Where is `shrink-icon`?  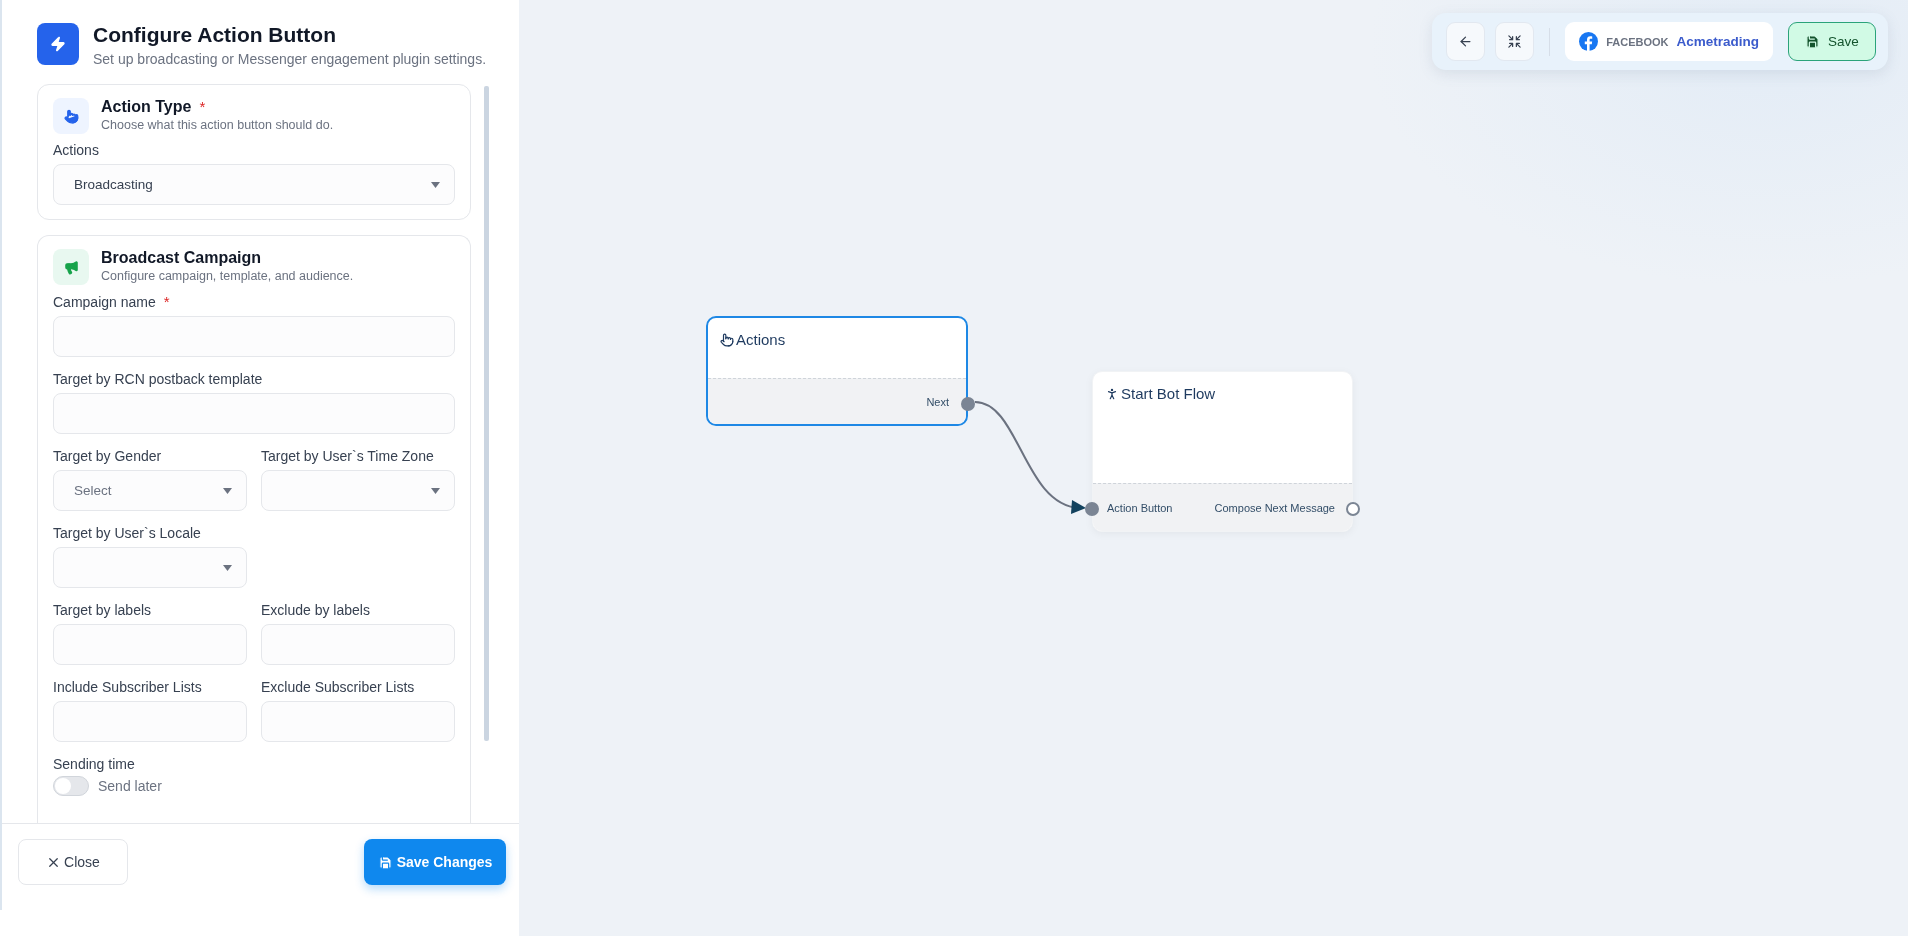 shrink-icon is located at coordinates (1515, 41).